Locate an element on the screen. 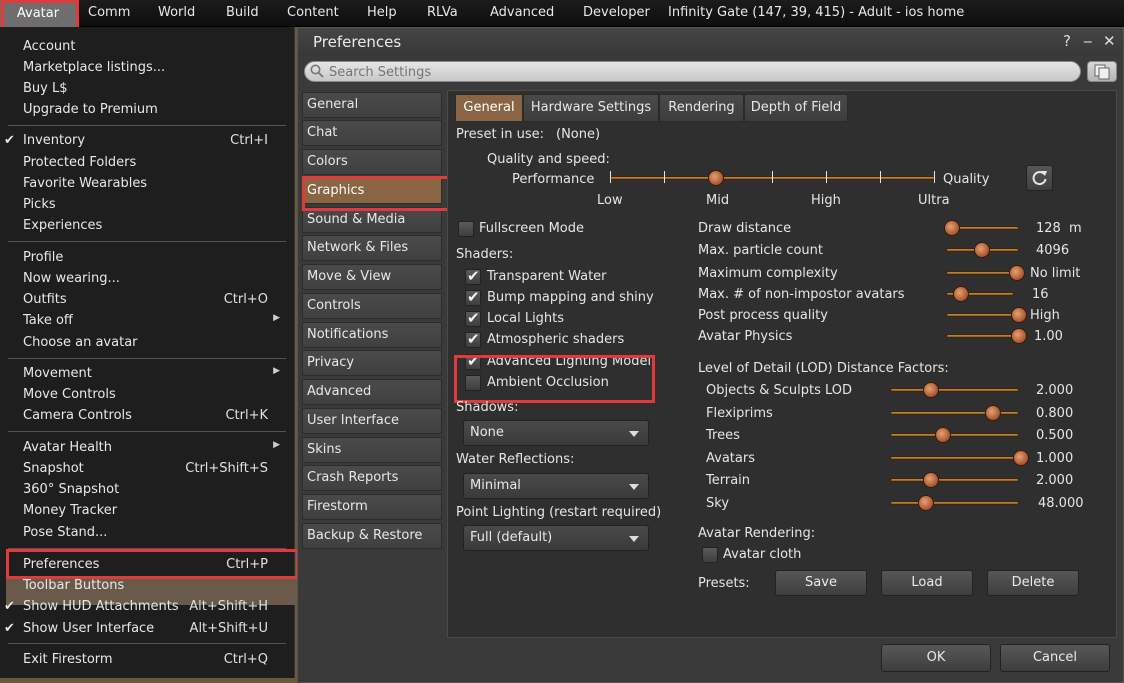 This screenshot has width=1124, height=683. category-firestorm: Firestorm is located at coordinates (372, 507).